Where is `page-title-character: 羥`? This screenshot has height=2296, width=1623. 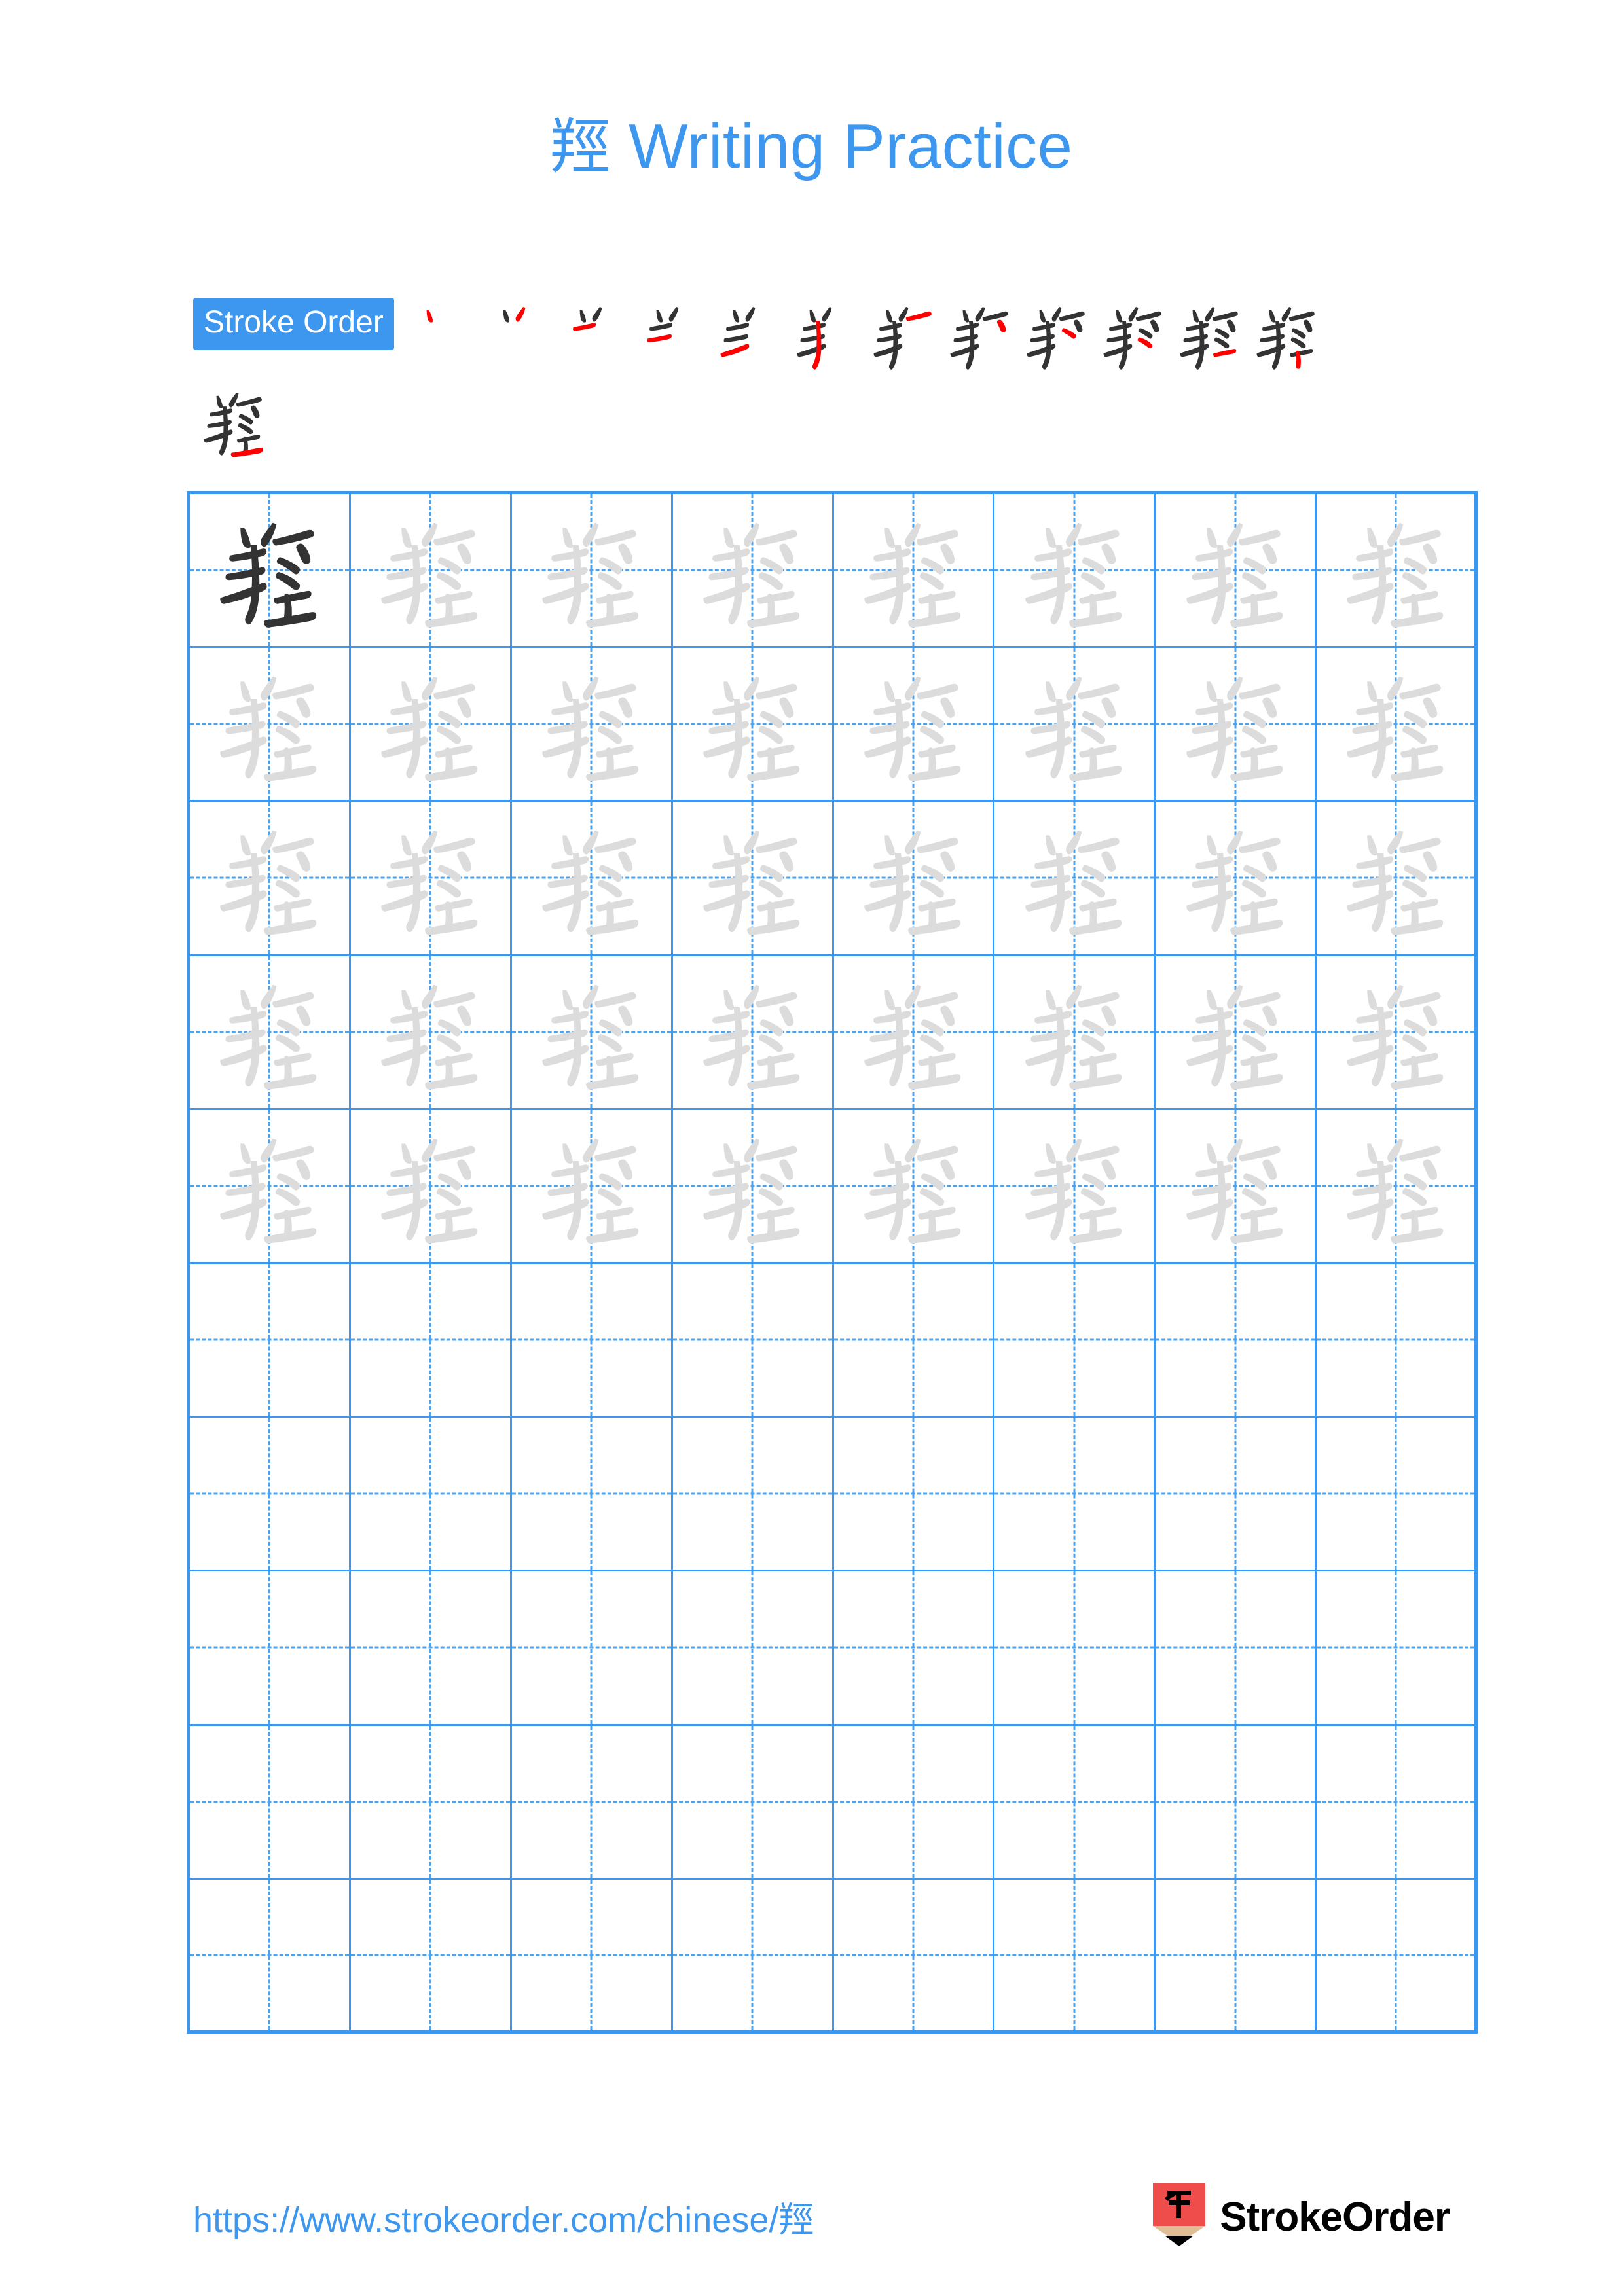 page-title-character: 羥 is located at coordinates (580, 147).